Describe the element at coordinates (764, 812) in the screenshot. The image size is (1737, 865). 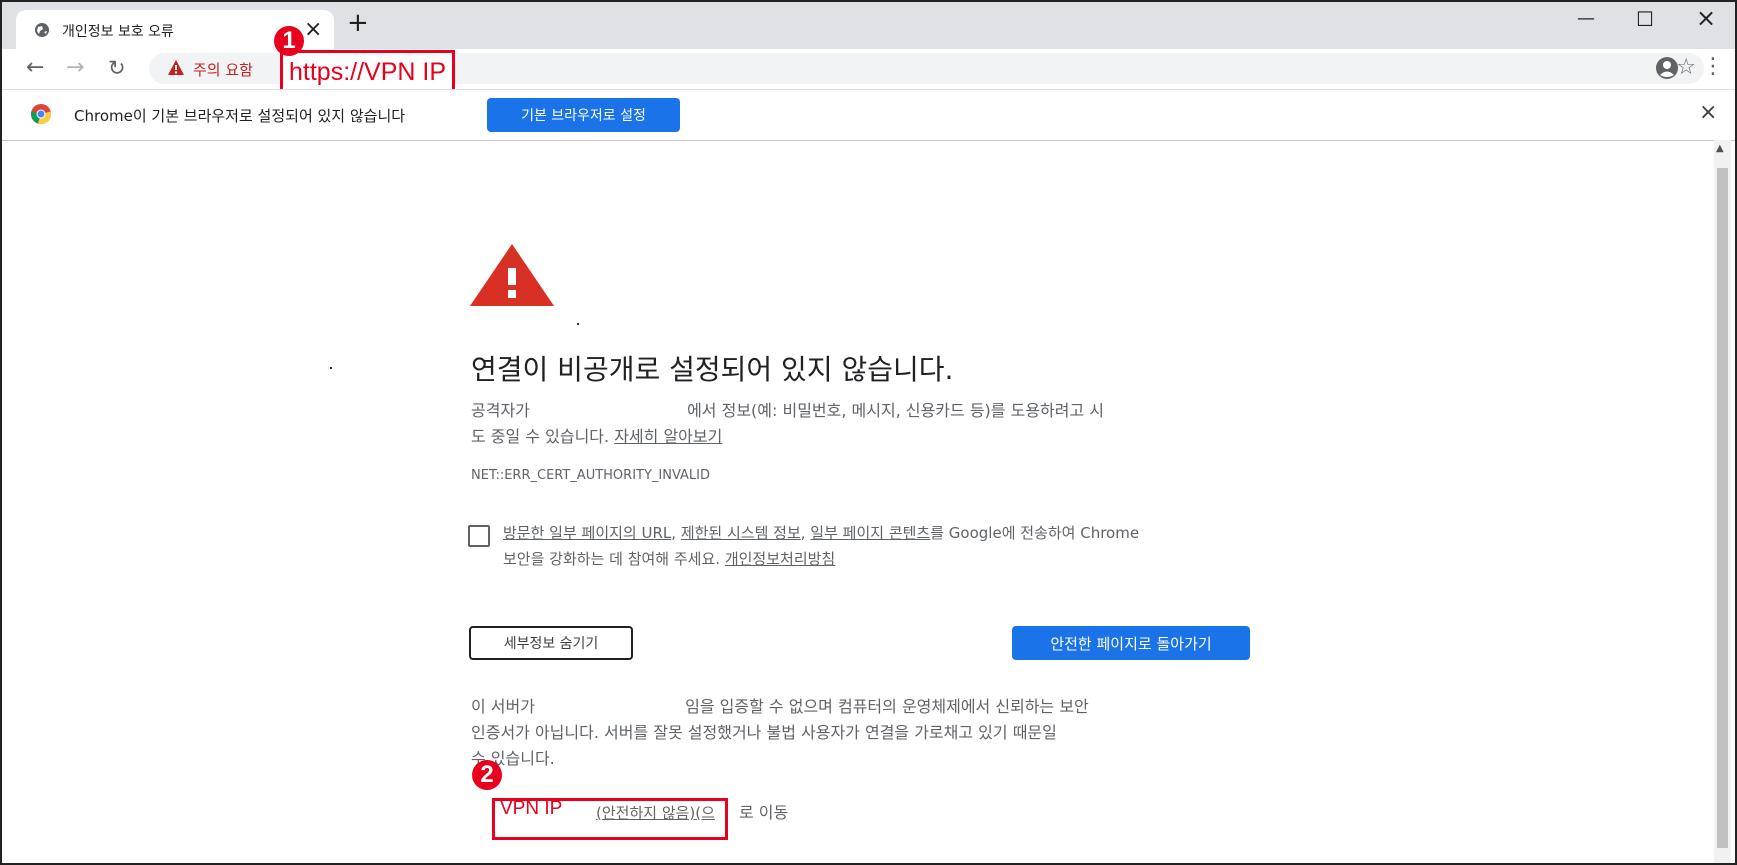
I see `proceed-tail: 로 이동` at that location.